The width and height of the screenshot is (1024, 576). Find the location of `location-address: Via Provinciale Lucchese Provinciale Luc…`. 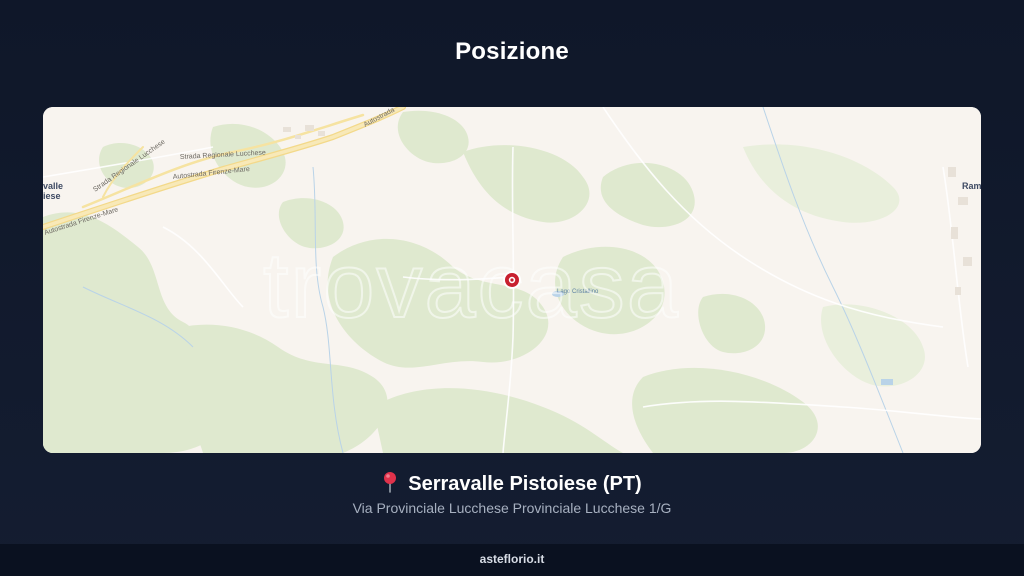

location-address: Via Provinciale Lucchese Provinciale Luc… is located at coordinates (512, 508).